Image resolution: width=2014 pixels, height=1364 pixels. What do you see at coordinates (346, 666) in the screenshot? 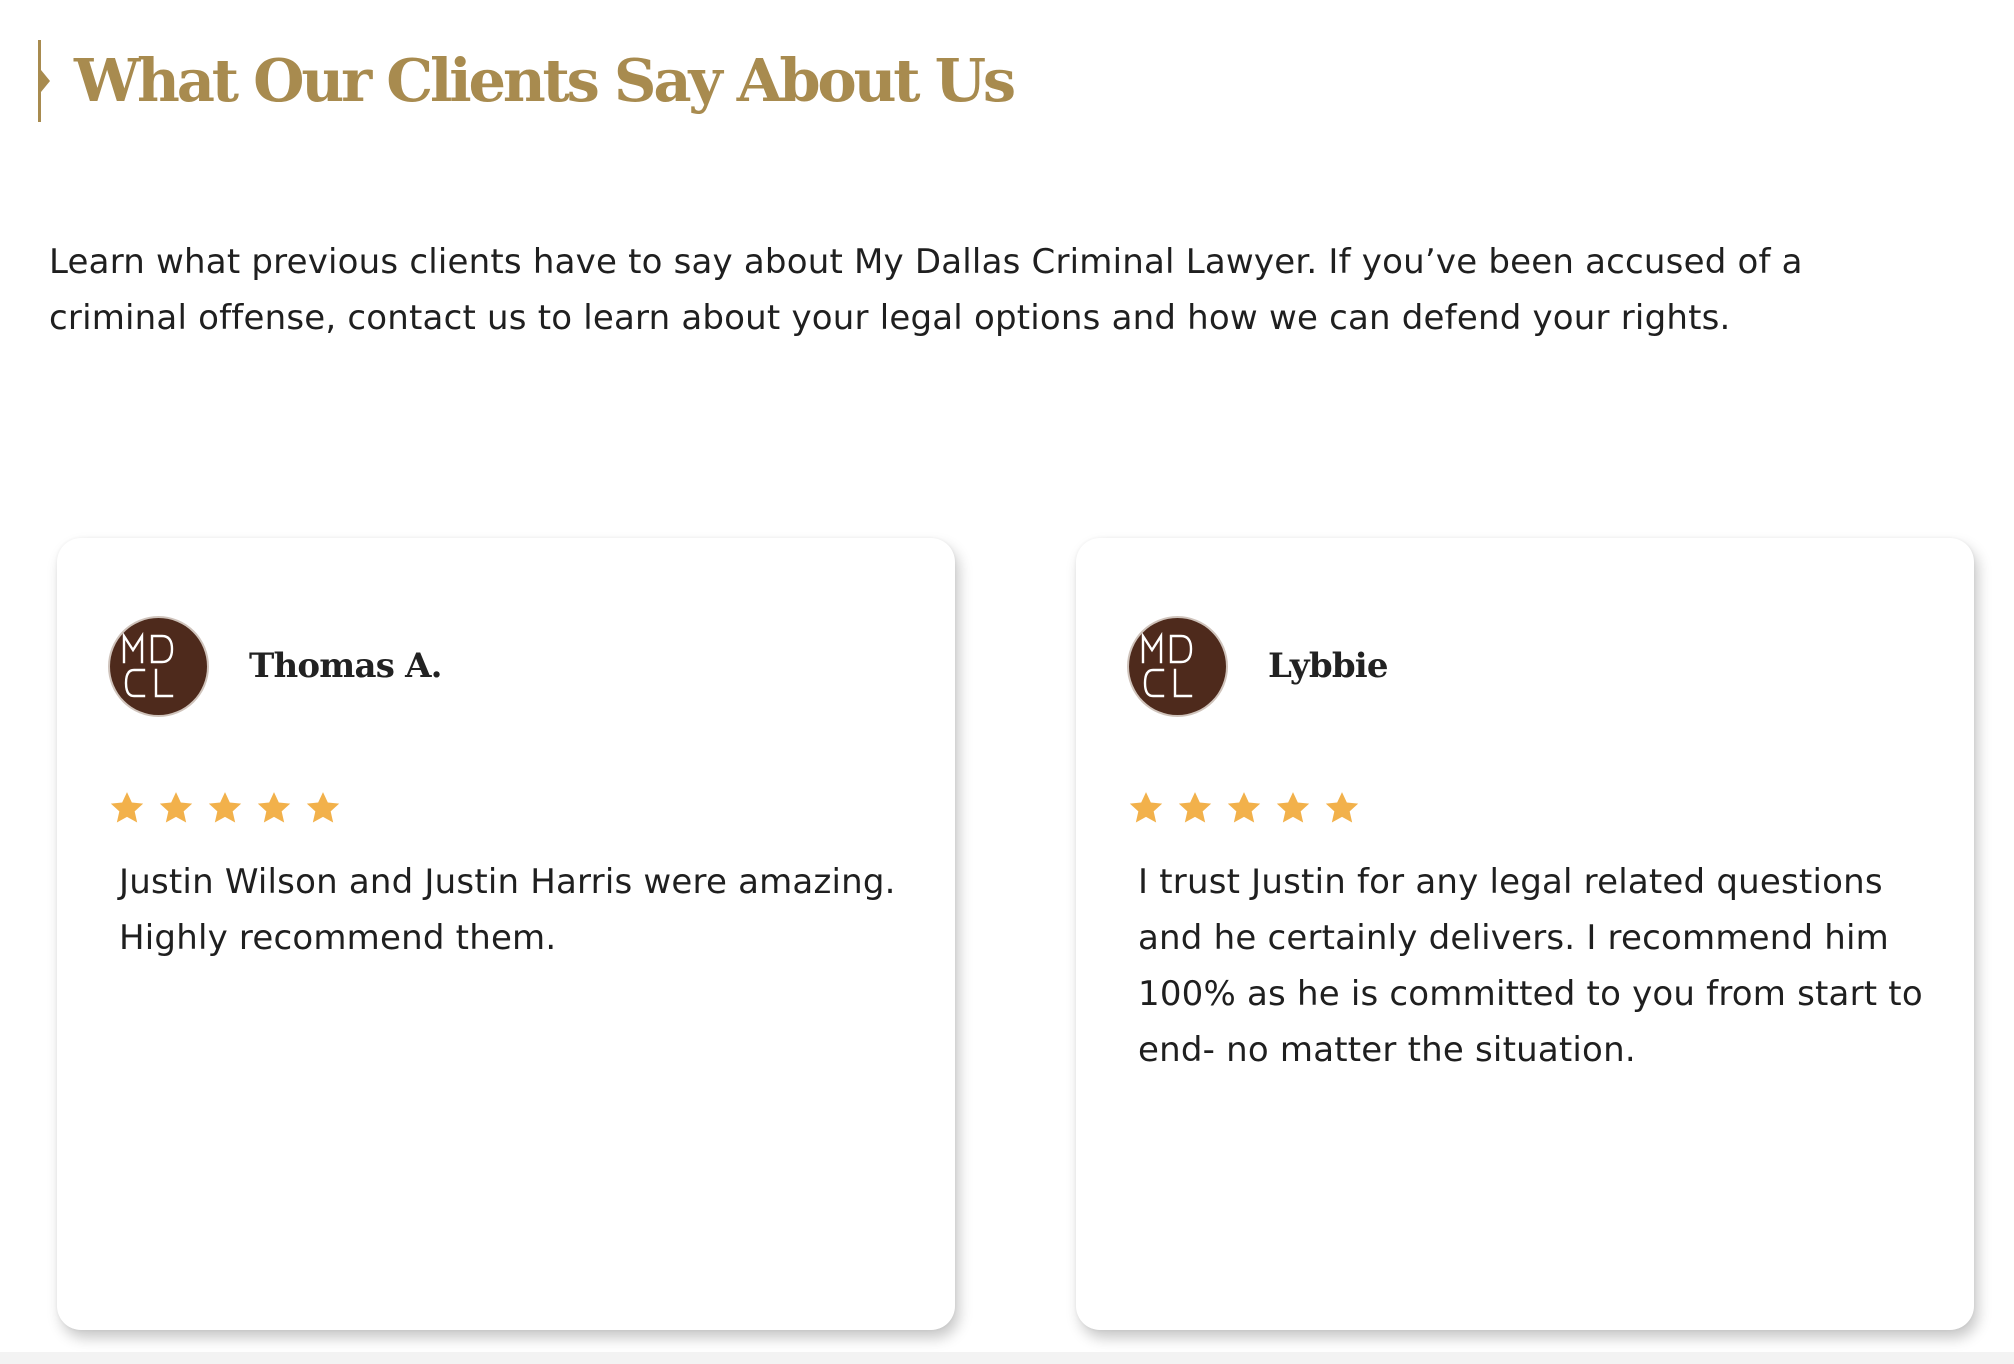
I see `reviewer-name: Thomas A.` at bounding box center [346, 666].